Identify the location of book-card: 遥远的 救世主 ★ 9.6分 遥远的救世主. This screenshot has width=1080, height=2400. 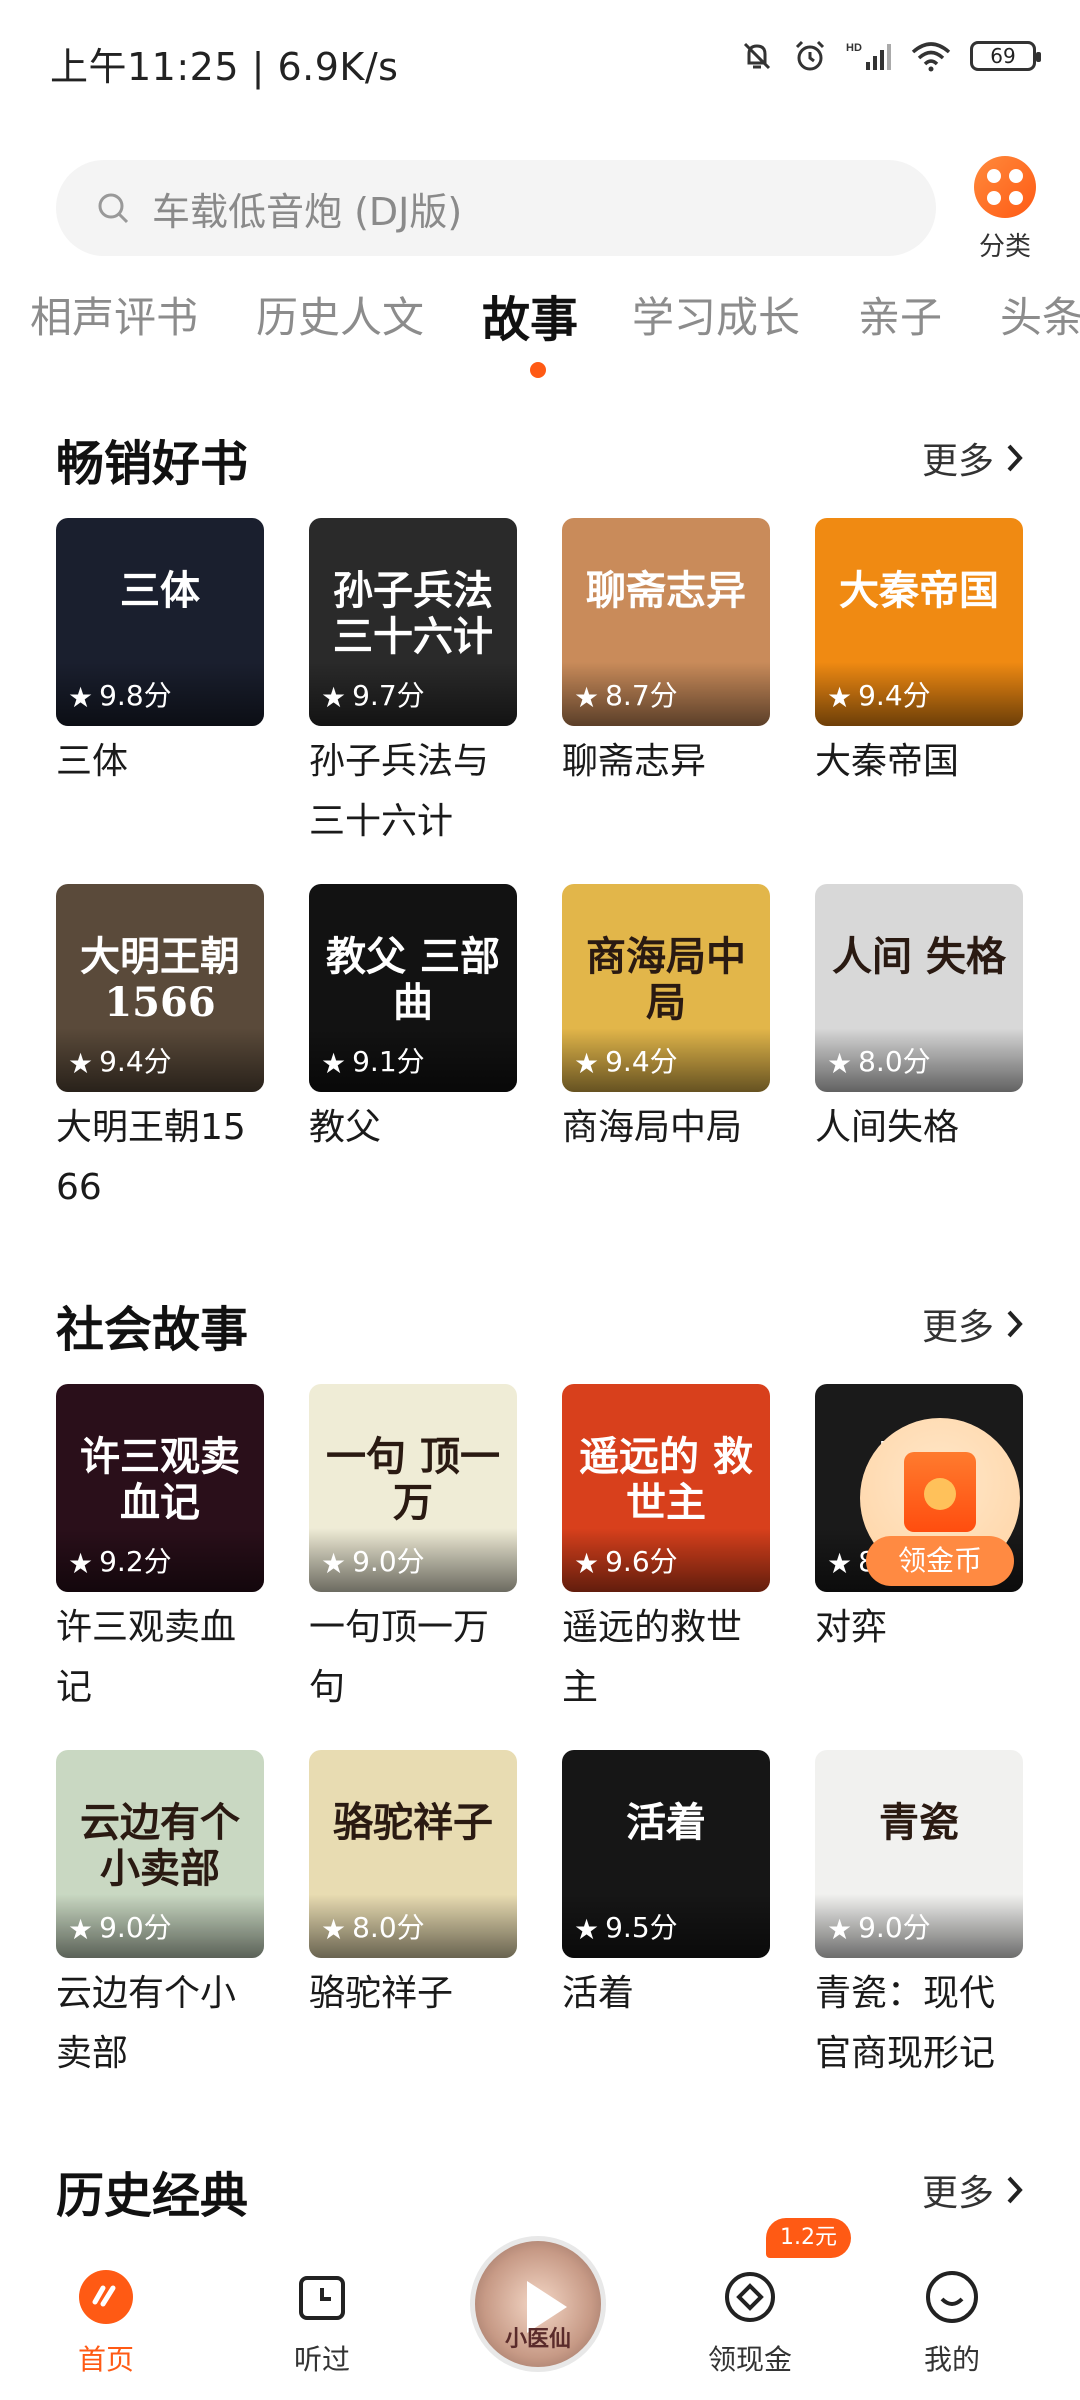
(666, 1551).